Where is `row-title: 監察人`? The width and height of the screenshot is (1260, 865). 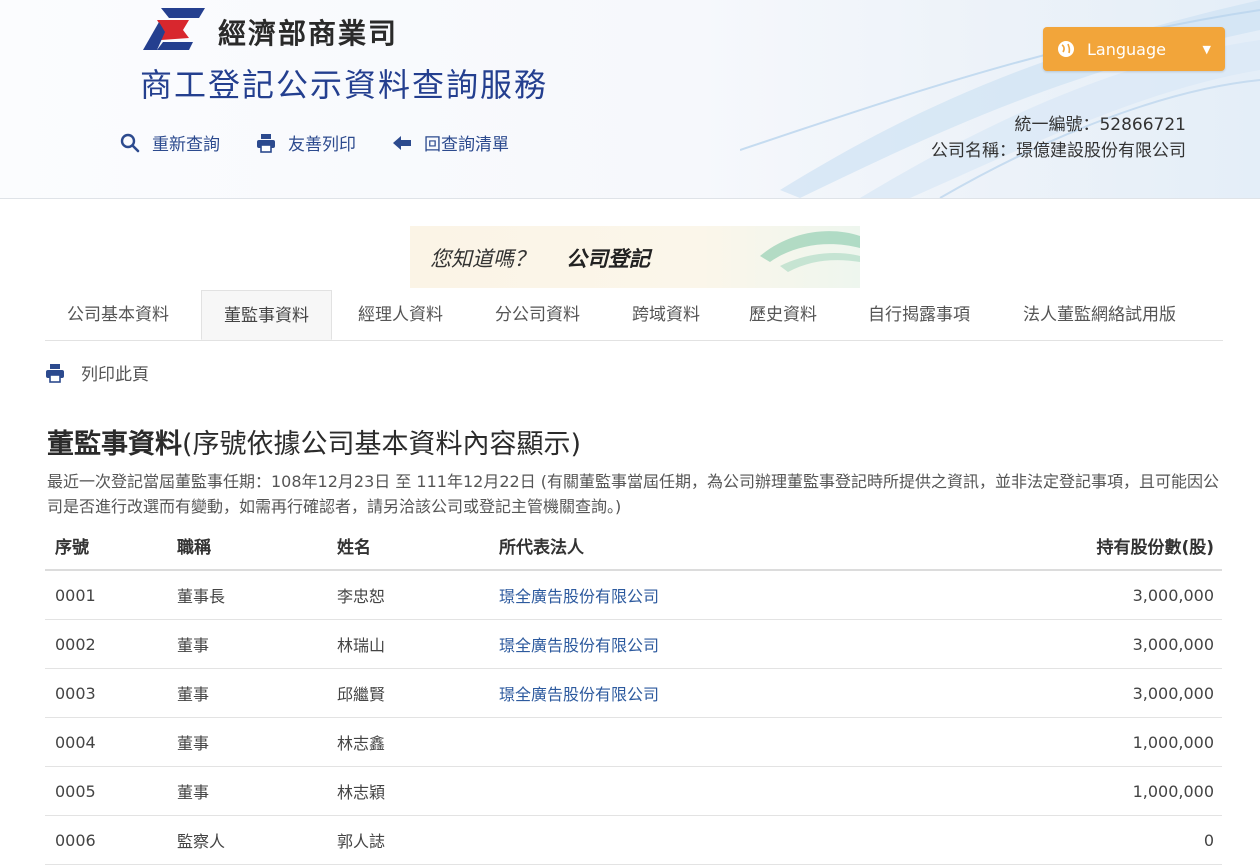
row-title: 監察人 is located at coordinates (256, 840).